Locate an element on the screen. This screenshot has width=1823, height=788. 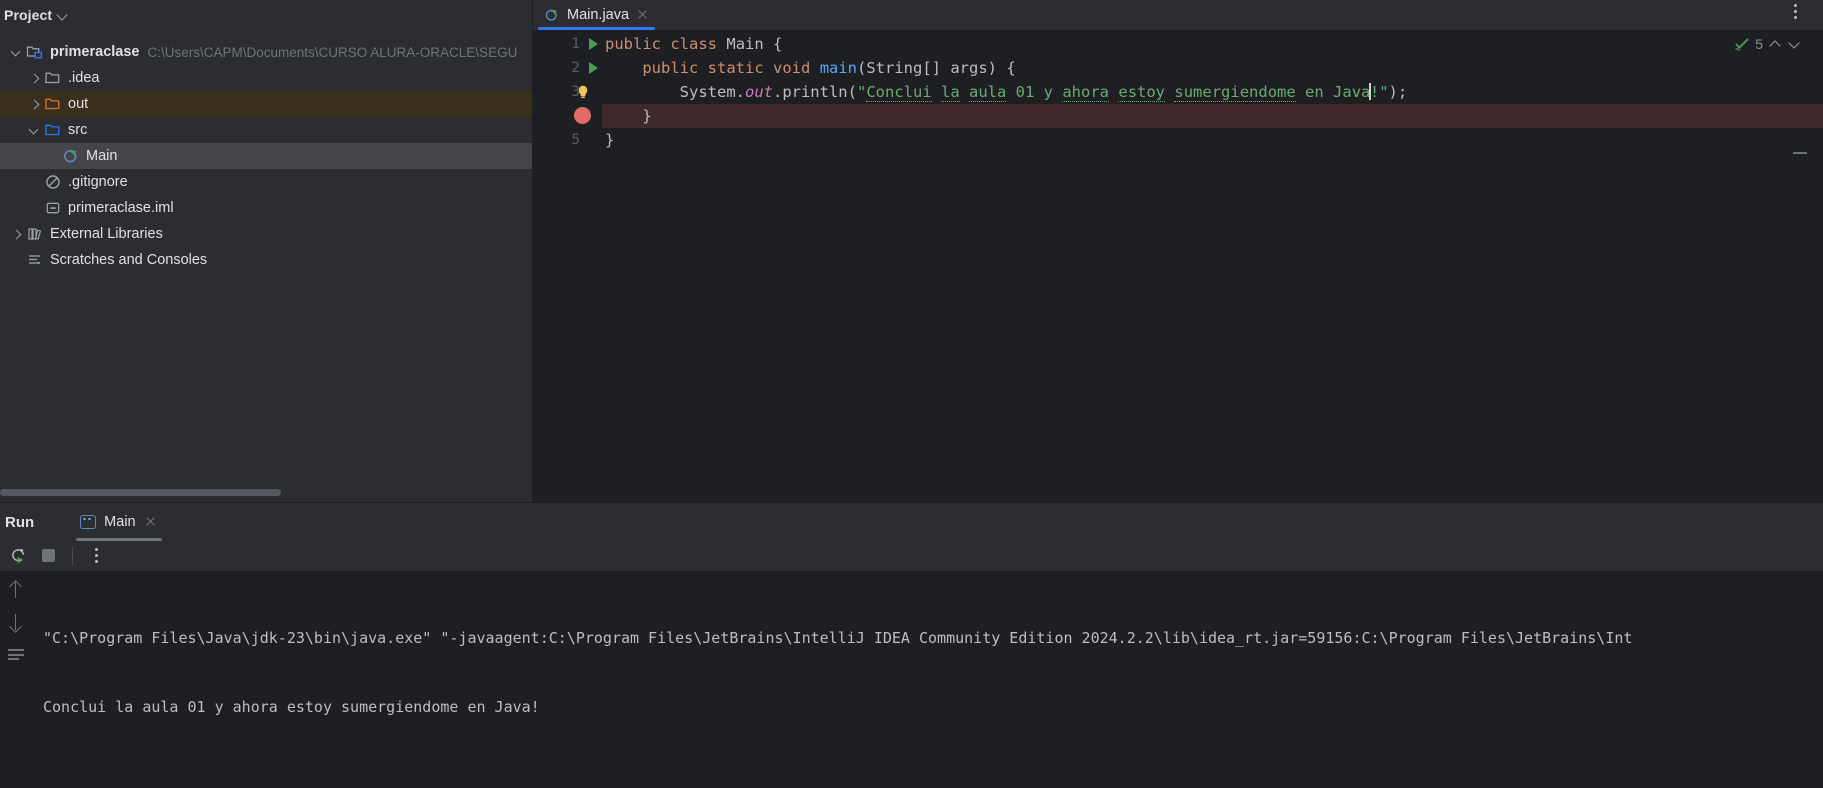
run-toolbar is located at coordinates (911, 556).